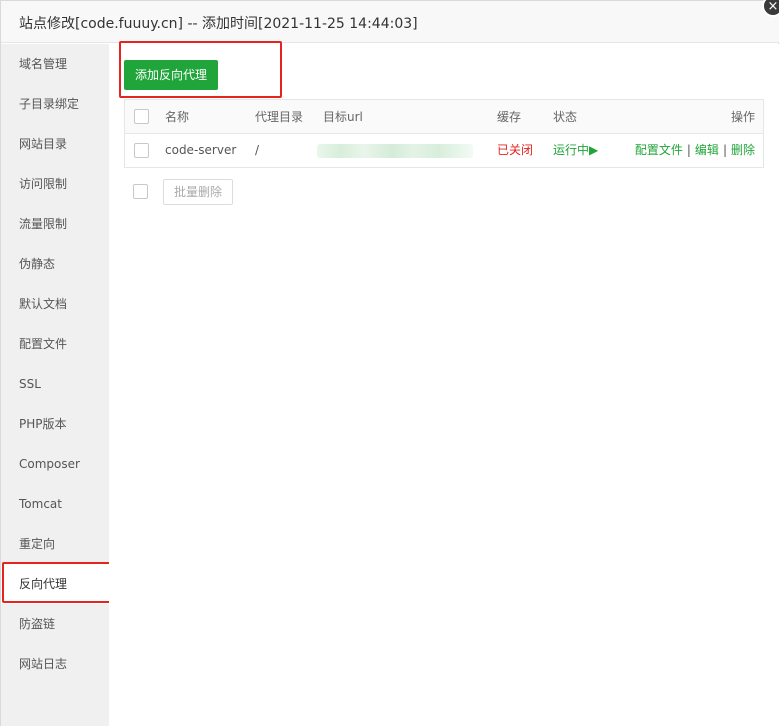  I want to click on header-status: 状态, so click(565, 117).